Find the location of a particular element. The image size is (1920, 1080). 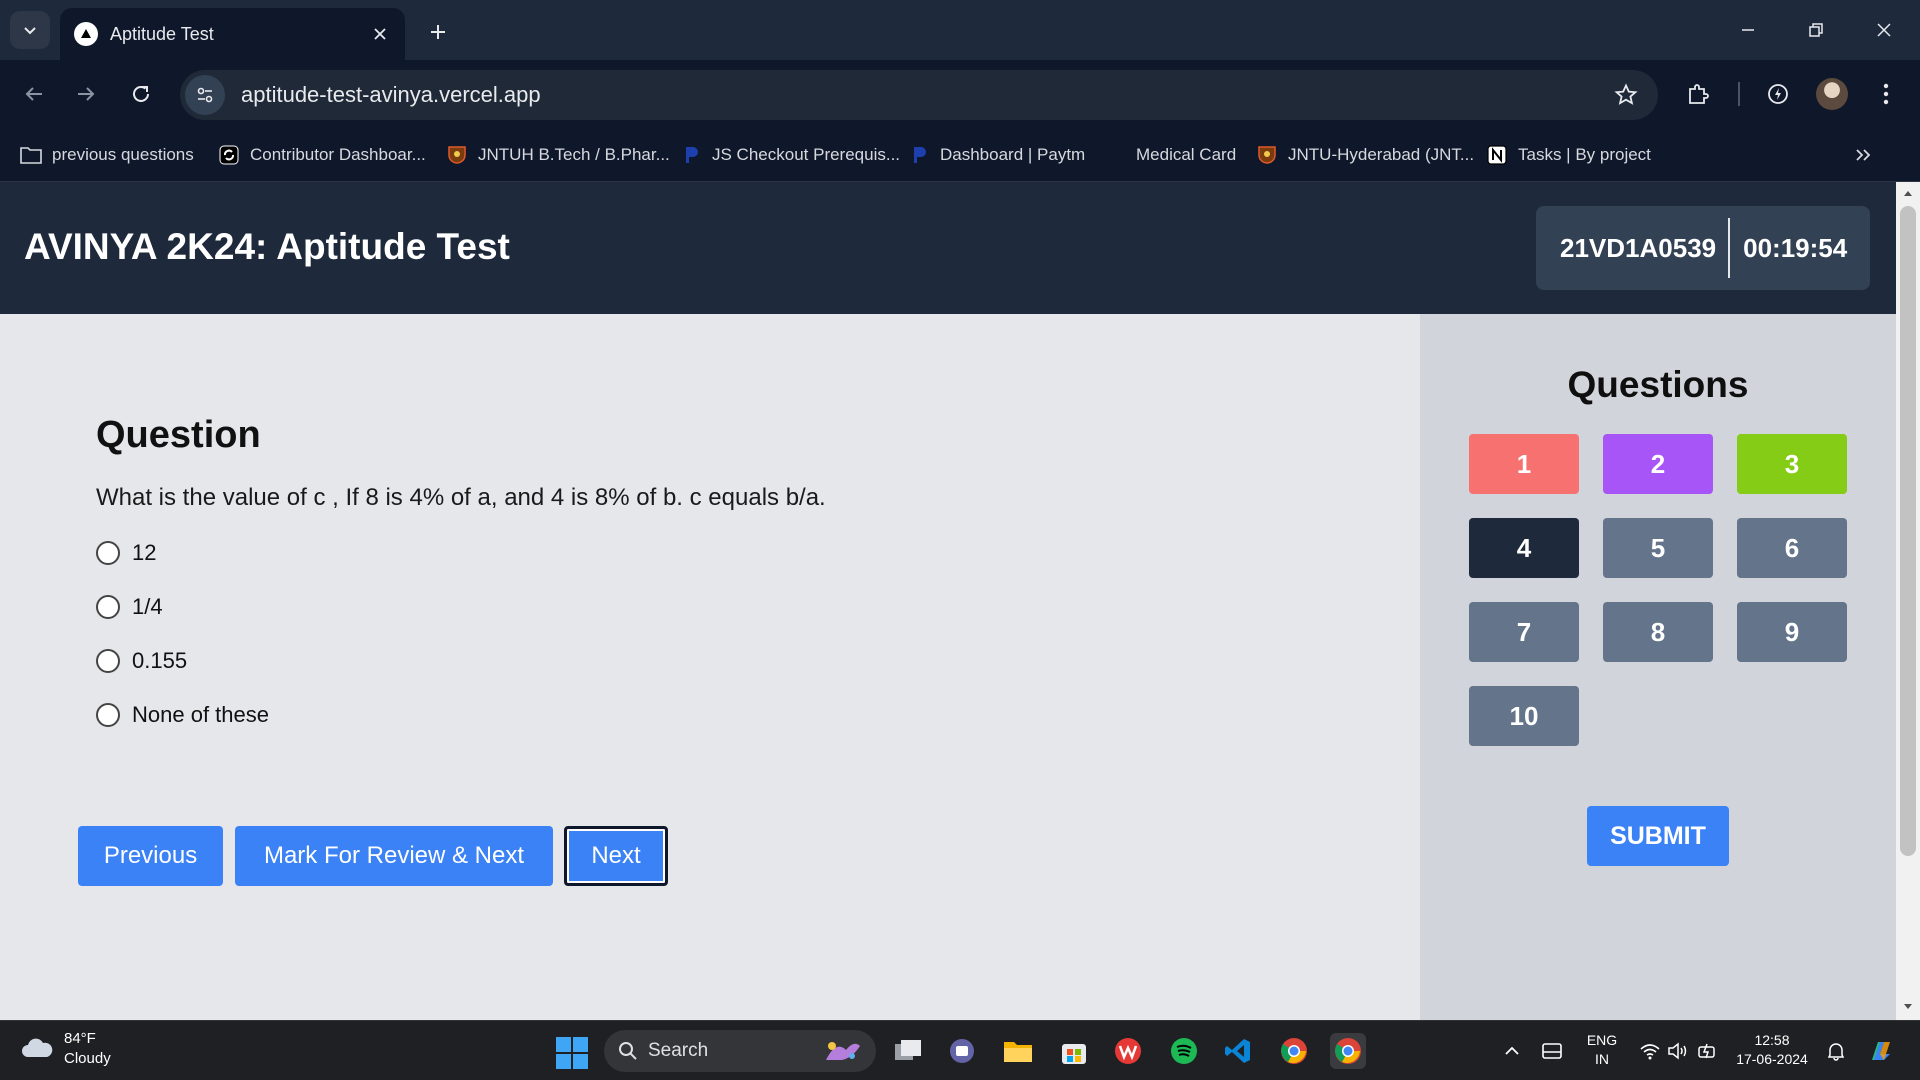

clock-time: 12:58 is located at coordinates (1772, 1040).